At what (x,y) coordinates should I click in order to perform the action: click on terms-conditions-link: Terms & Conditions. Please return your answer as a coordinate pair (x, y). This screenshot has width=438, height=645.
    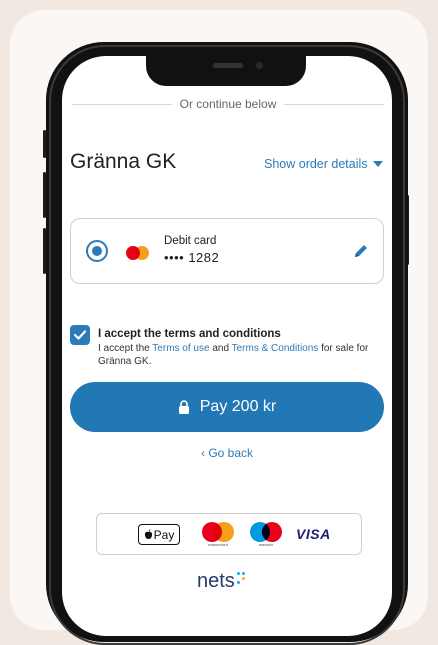
    Looking at the image, I should click on (275, 348).